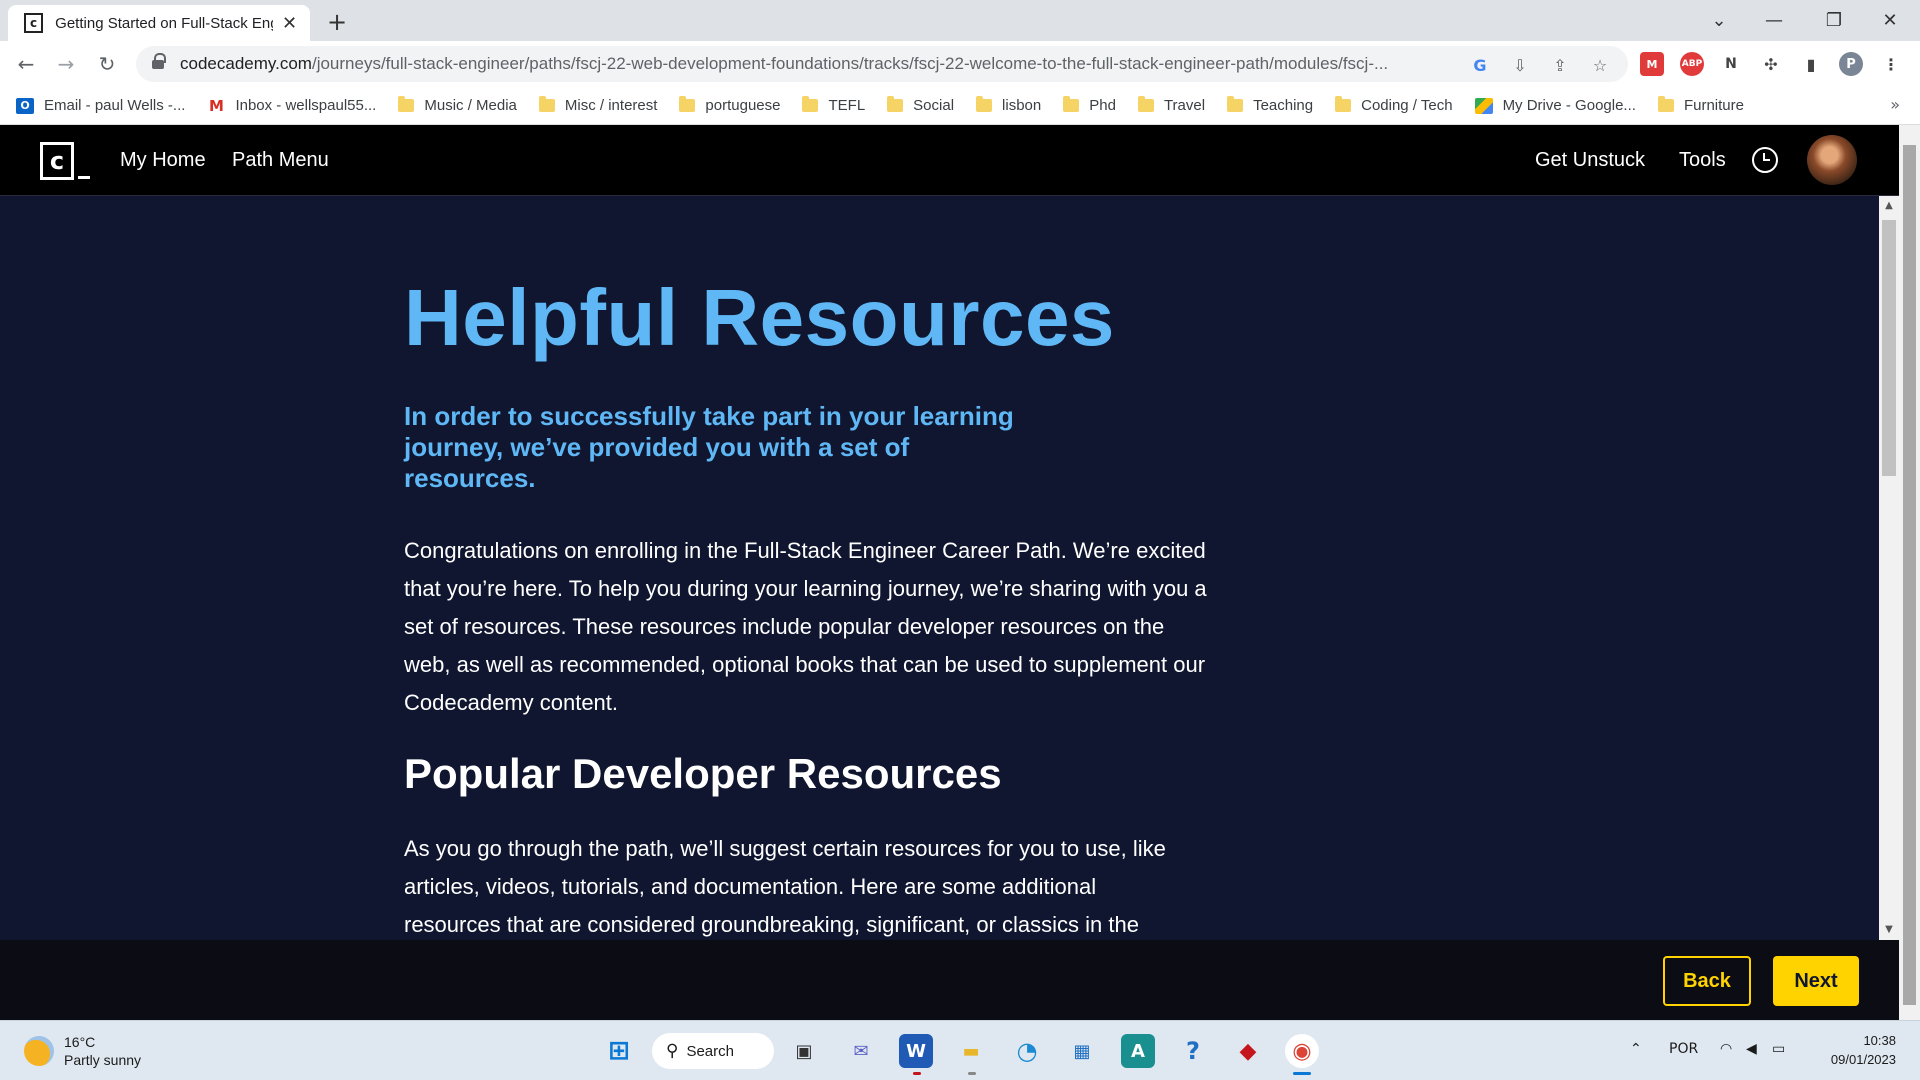 This screenshot has width=1920, height=1080. What do you see at coordinates (1270, 105) in the screenshot?
I see `bookmark-folder: Teaching` at bounding box center [1270, 105].